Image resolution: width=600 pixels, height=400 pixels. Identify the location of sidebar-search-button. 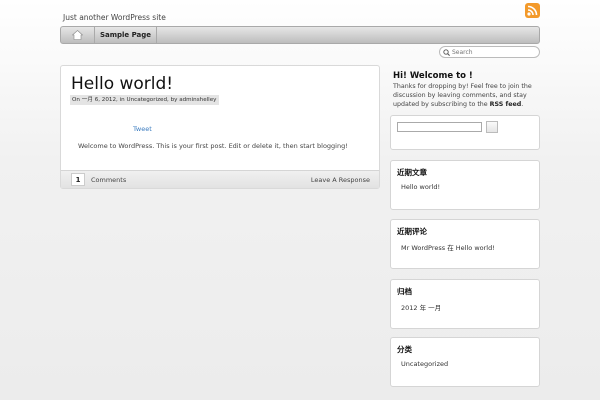
(492, 127).